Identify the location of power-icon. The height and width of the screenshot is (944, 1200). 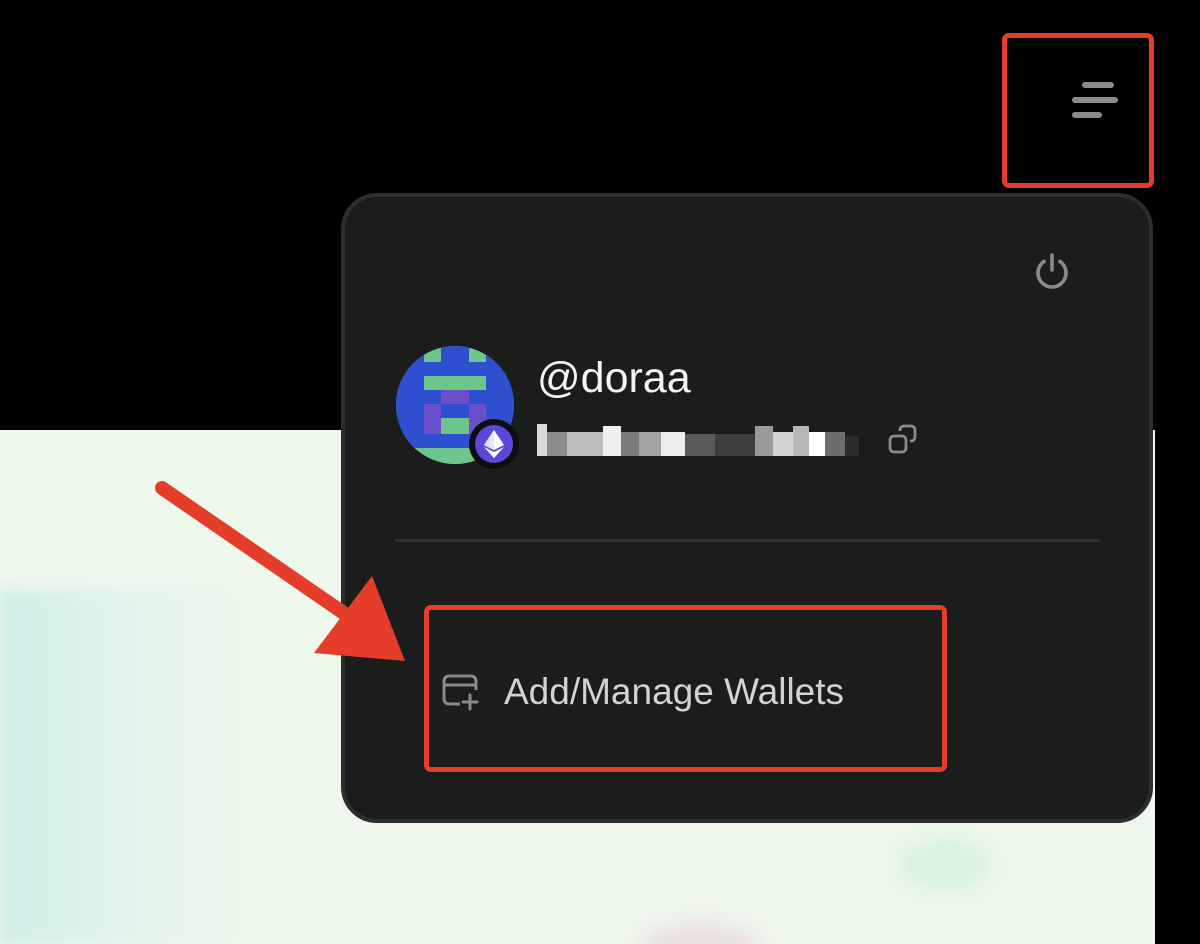
(1052, 271).